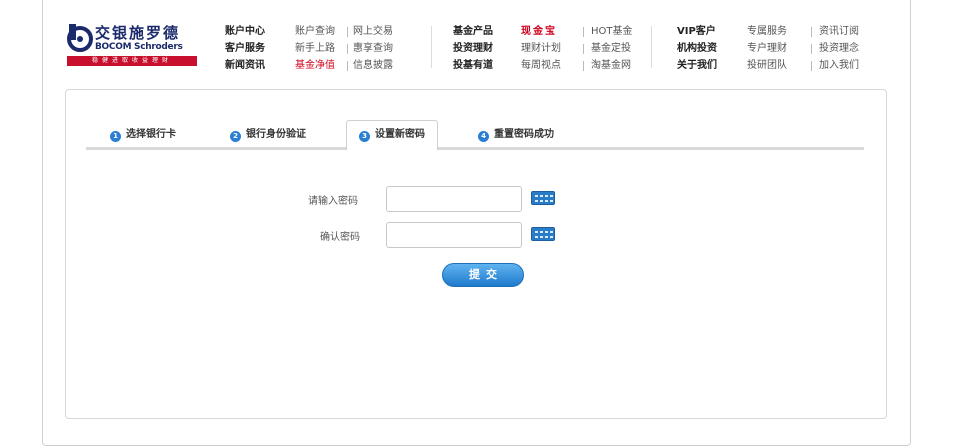 This screenshot has height=446, width=960. Describe the element at coordinates (839, 49) in the screenshot. I see `nav-link: 投资理念` at that location.